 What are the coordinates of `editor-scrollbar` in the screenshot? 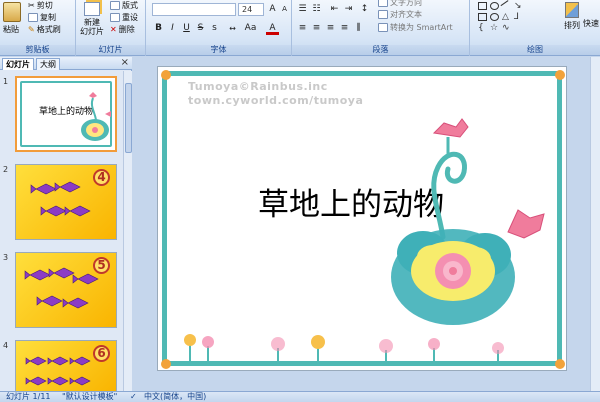 It's located at (595, 224).